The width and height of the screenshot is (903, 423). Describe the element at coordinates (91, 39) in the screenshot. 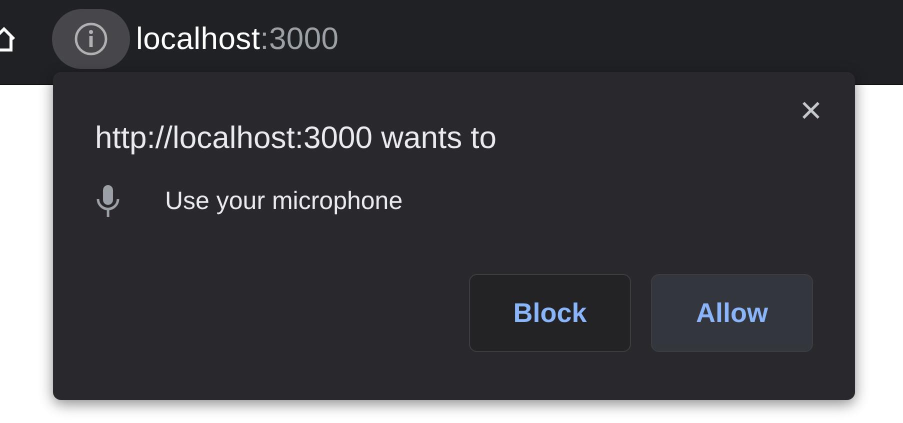

I see `info-icon` at that location.